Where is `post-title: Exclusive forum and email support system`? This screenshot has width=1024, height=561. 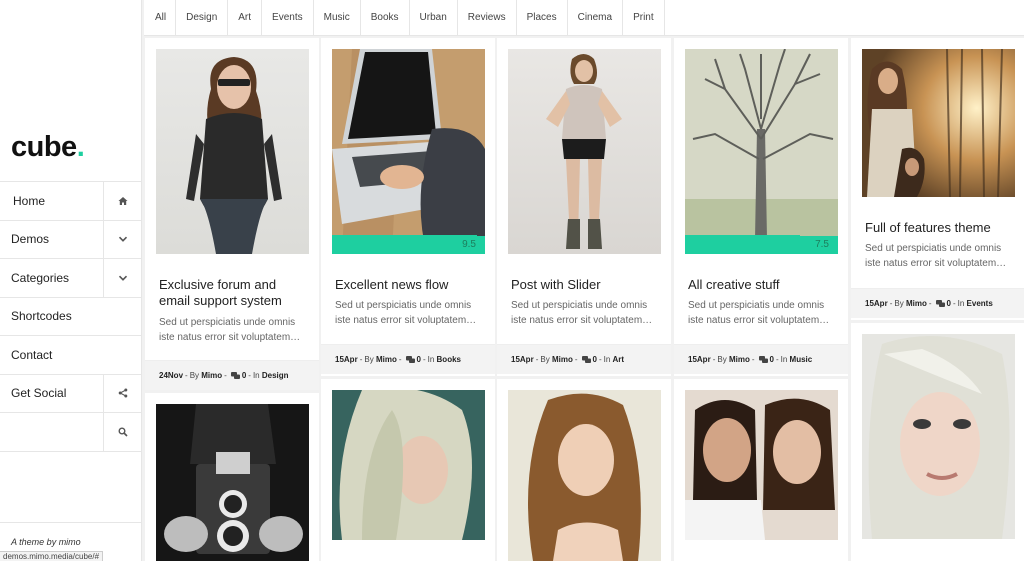 post-title: Exclusive forum and email support system is located at coordinates (234, 293).